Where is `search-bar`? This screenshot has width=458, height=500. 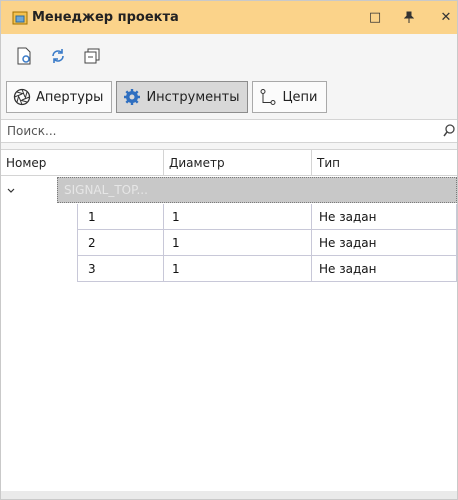
search-bar is located at coordinates (229, 131).